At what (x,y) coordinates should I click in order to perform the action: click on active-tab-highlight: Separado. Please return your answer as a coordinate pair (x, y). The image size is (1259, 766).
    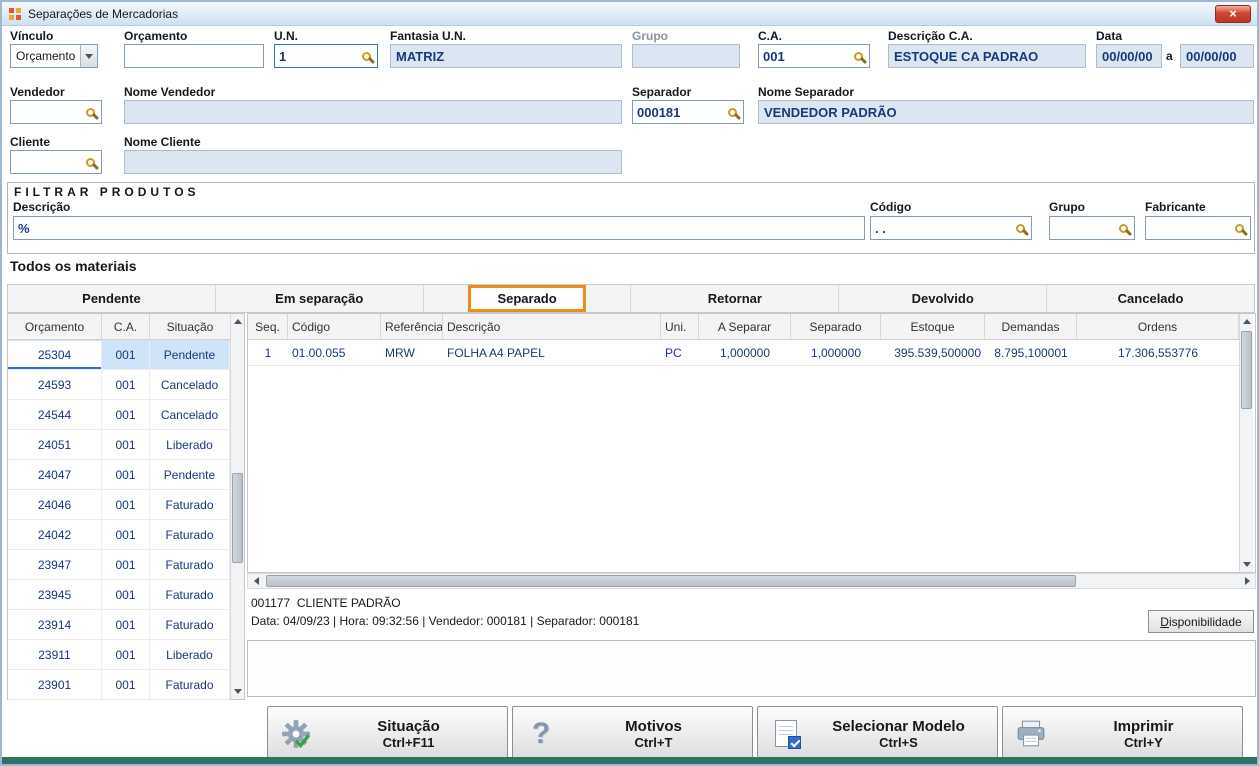
    Looking at the image, I should click on (527, 298).